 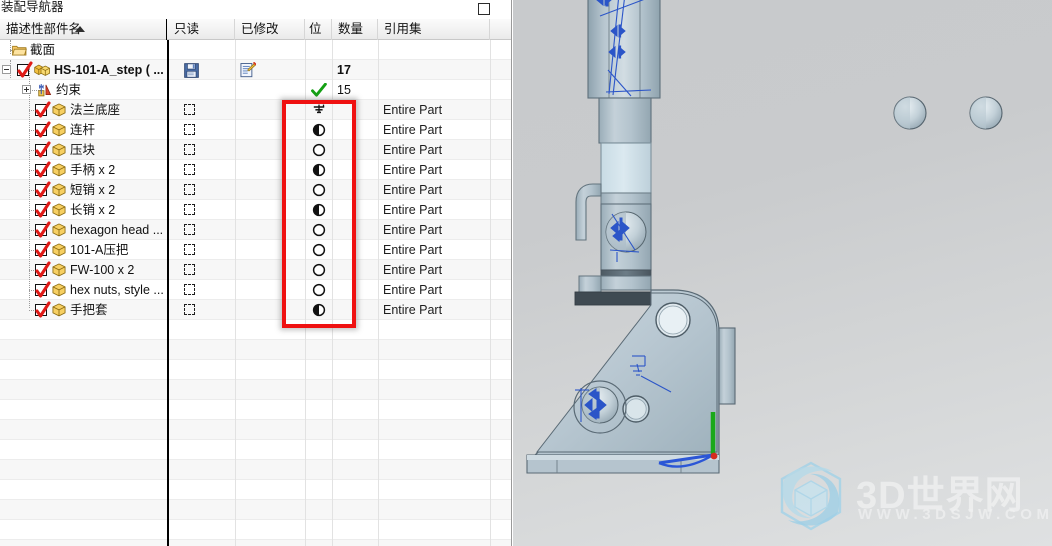 What do you see at coordinates (910, 497) in the screenshot?
I see `watermark: 3D世界网 WWW.3DSJW.COM` at bounding box center [910, 497].